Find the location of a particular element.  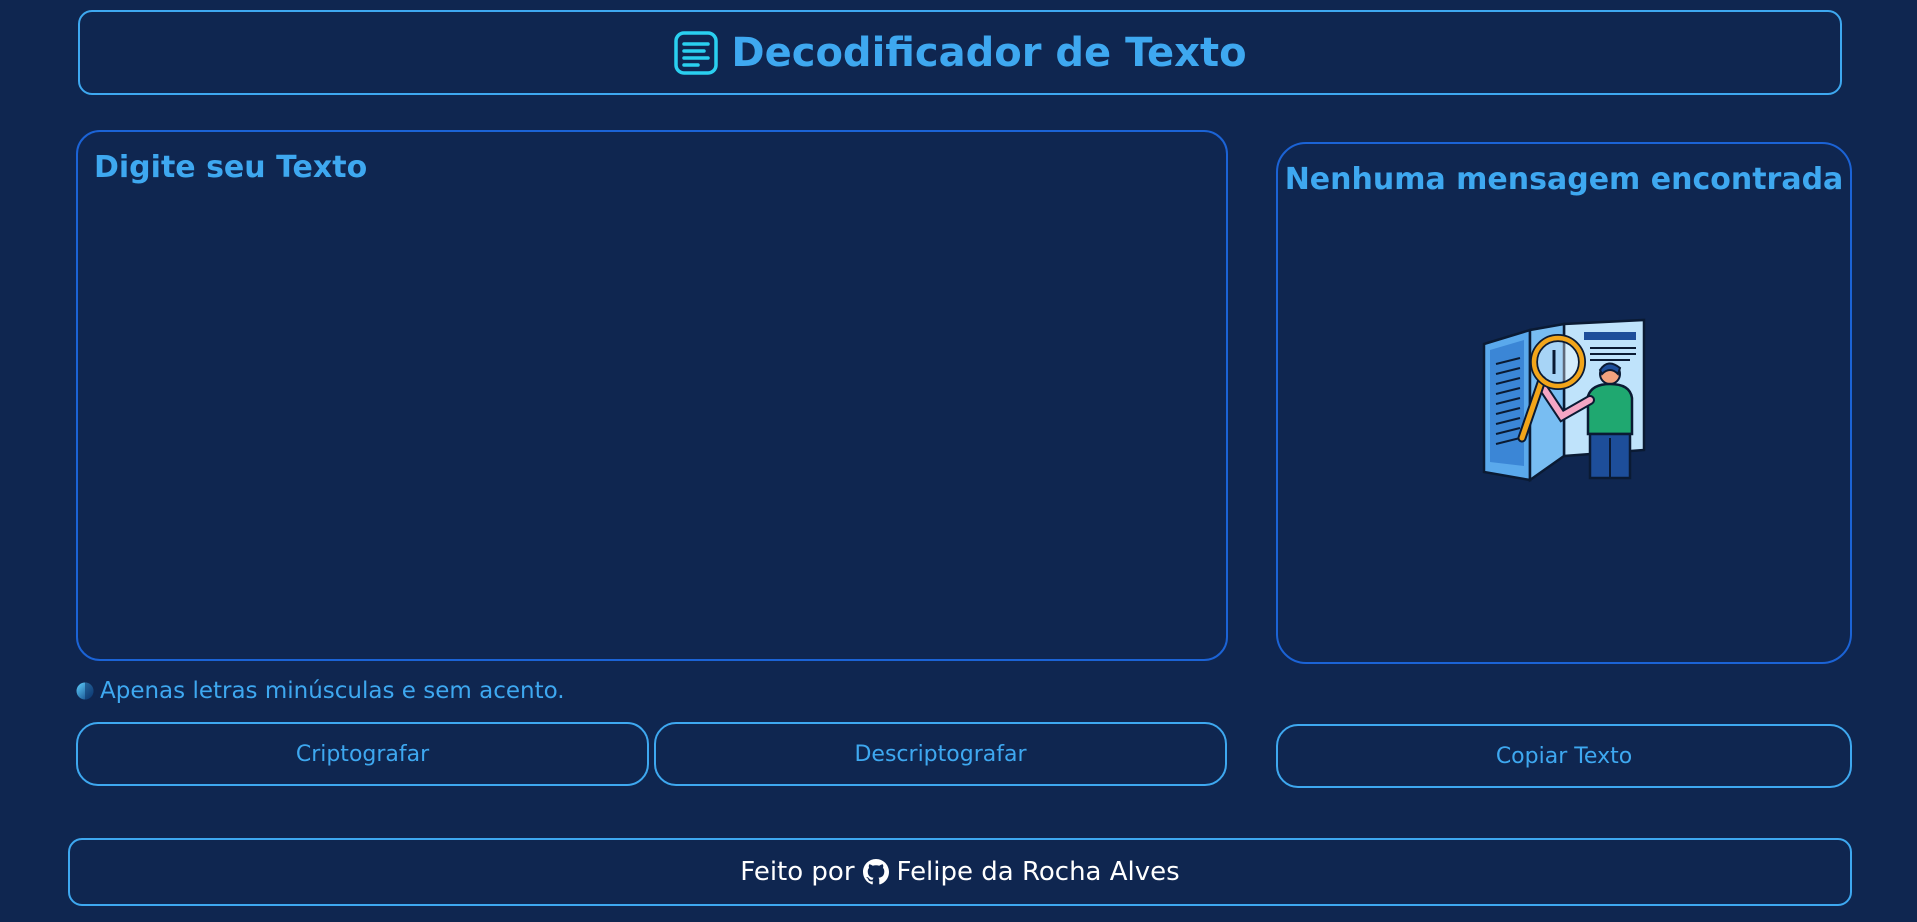

footer-author-link: Felipe da Rocha Alves is located at coordinates (1038, 872).